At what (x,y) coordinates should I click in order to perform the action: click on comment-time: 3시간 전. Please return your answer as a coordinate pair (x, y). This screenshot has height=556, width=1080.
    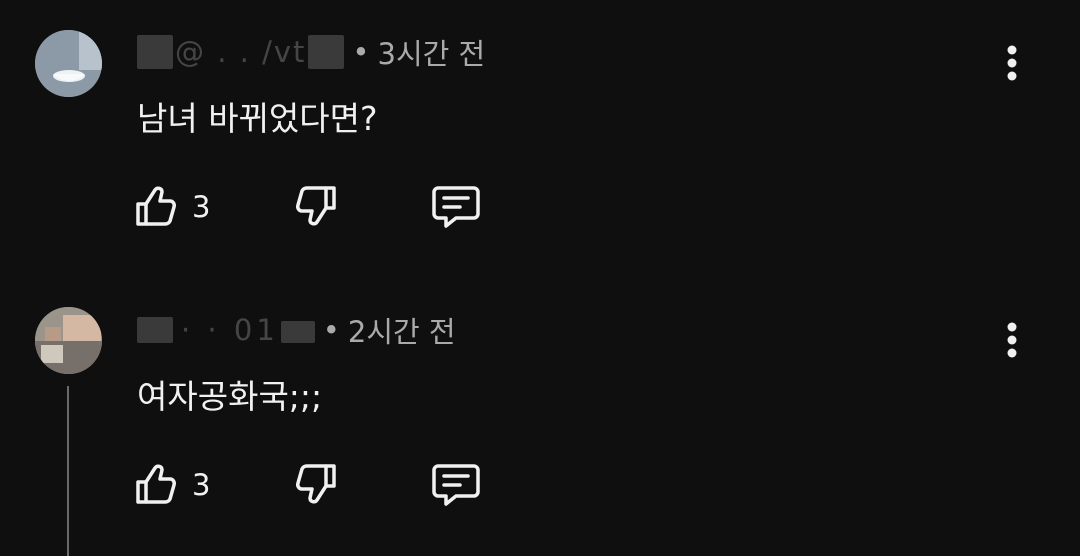
    Looking at the image, I should click on (431, 54).